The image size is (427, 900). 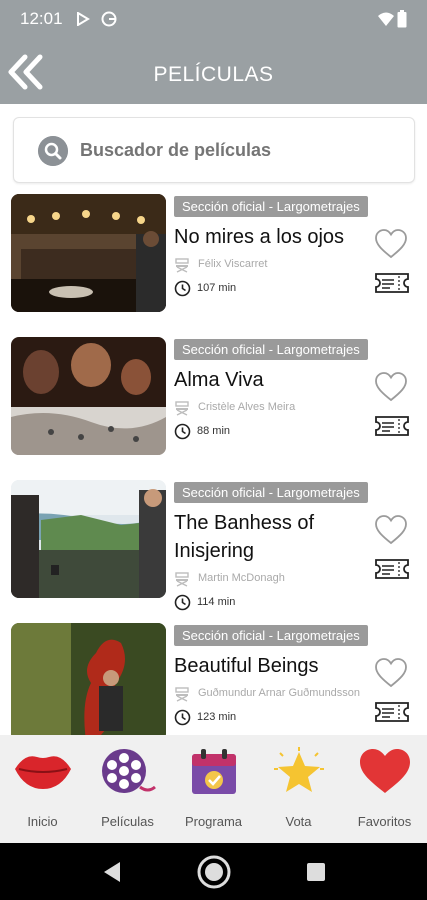 What do you see at coordinates (42, 821) in the screenshot?
I see `nav-label: Inicio` at bounding box center [42, 821].